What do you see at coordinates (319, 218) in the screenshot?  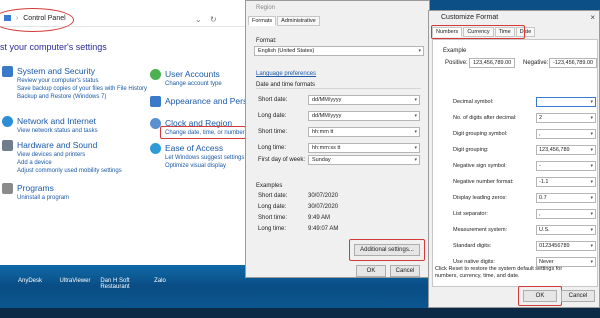 I see `example-value: 9:49 AM` at bounding box center [319, 218].